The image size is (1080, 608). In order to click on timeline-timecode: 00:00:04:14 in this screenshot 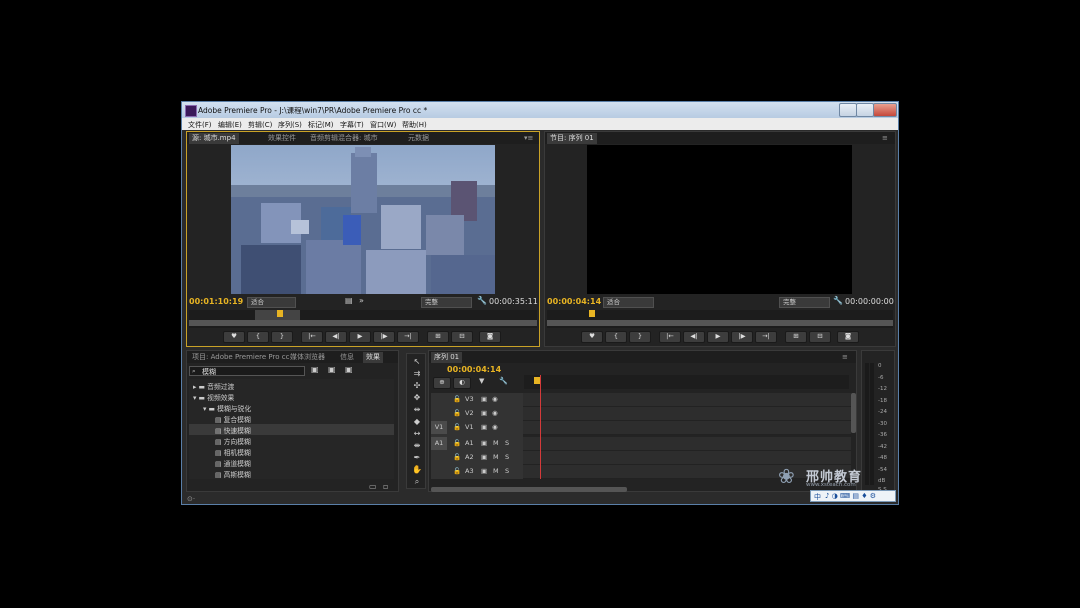, I will do `click(474, 369)`.